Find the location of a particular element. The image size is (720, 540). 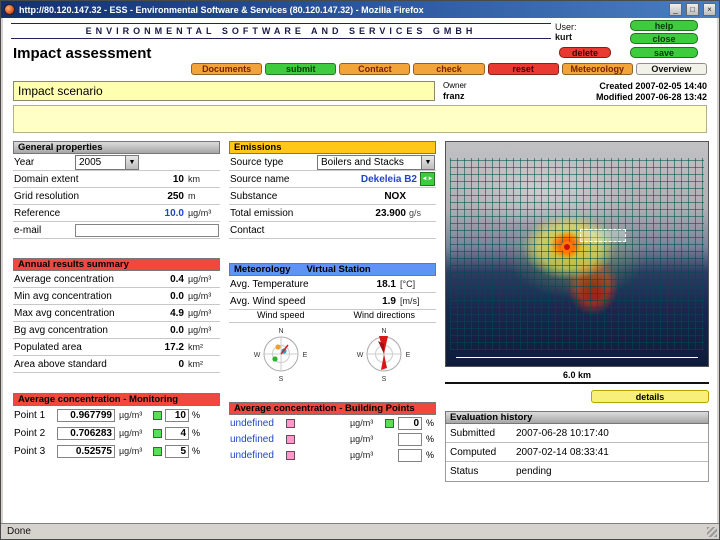

details-button: details is located at coordinates (650, 396).